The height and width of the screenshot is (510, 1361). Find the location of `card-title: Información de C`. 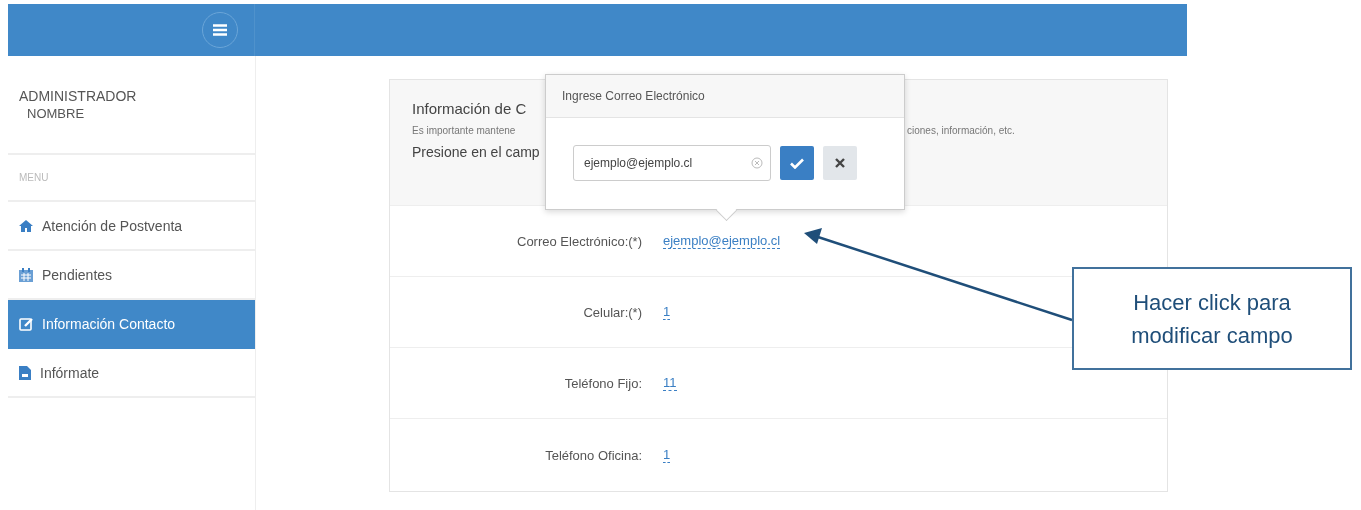

card-title: Información de C is located at coordinates (470, 108).